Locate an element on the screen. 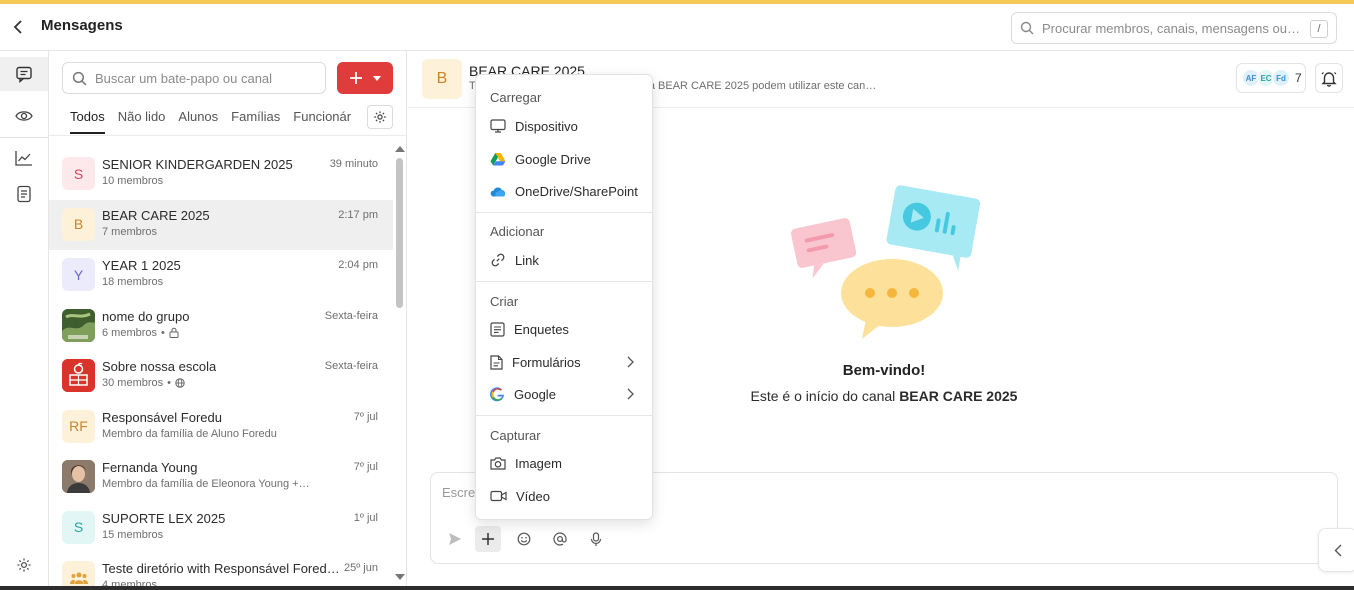  landscape-photo-icon is located at coordinates (78, 325).